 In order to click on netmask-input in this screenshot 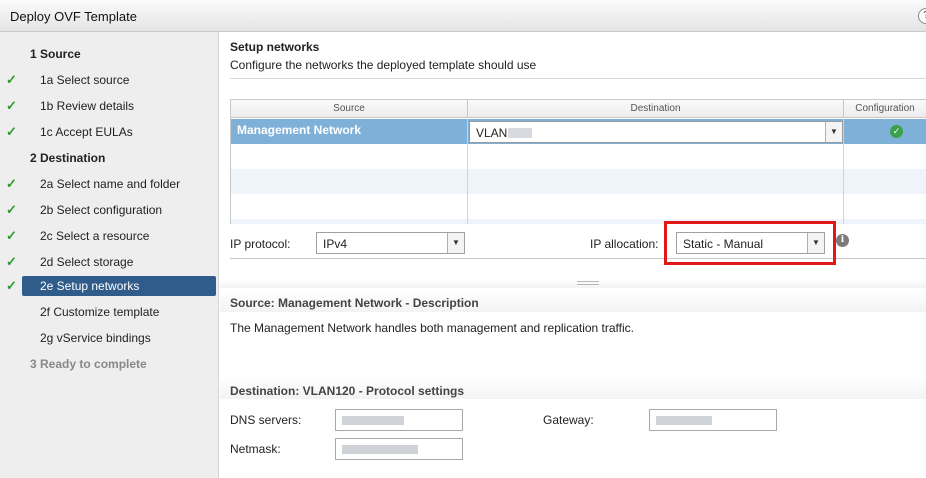, I will do `click(399, 449)`.